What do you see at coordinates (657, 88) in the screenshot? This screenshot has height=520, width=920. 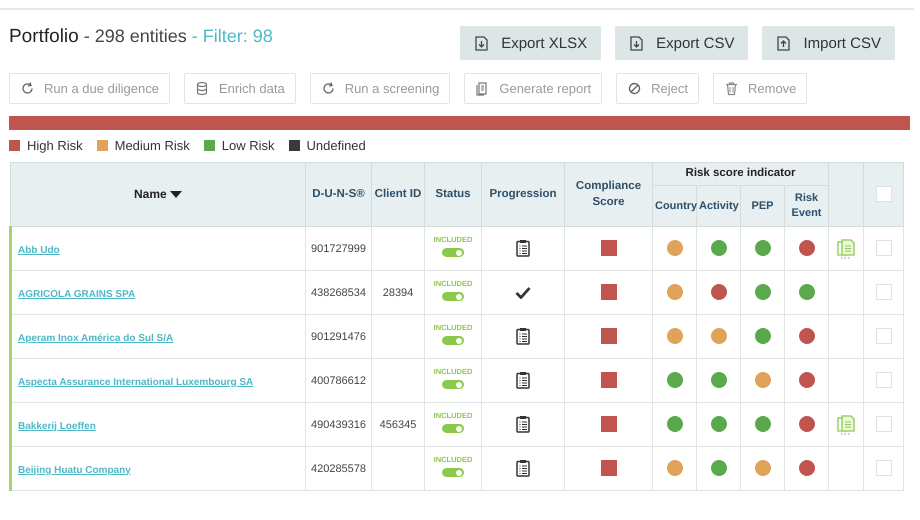 I see `action-button: Reject` at bounding box center [657, 88].